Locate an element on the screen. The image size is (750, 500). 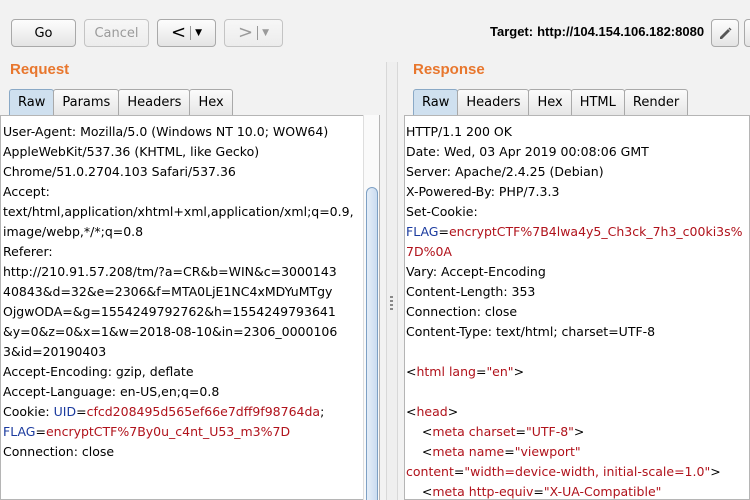
httpequiv-val: "X-UA-Compatible" is located at coordinates (602, 491).